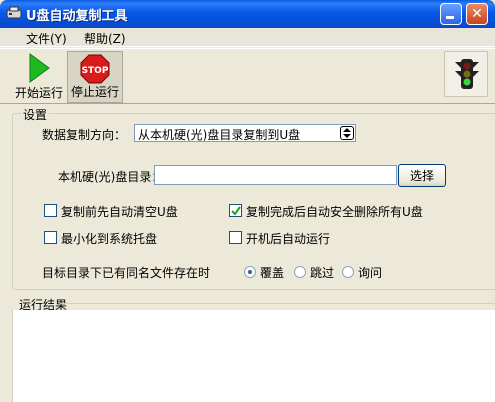  I want to click on direction-select-value: 从本机硬(光)盘目录复制到U盘, so click(219, 135).